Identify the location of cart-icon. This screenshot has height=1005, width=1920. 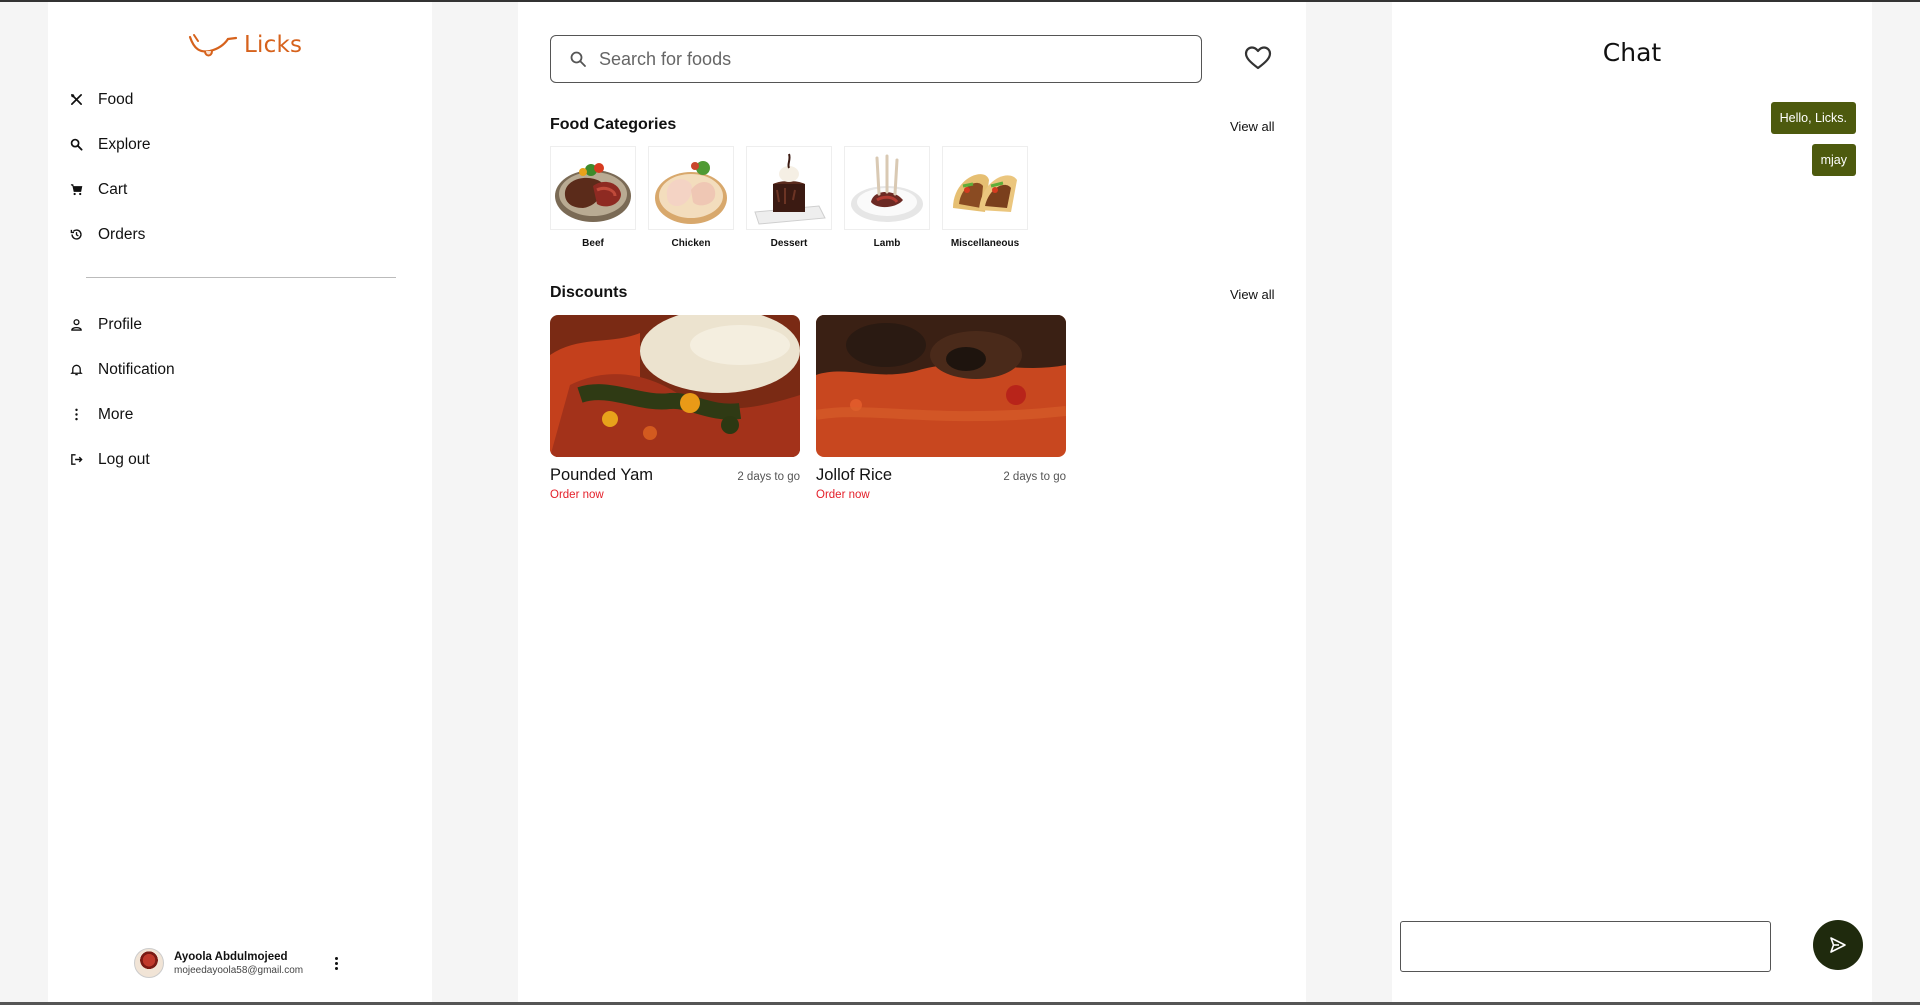
(76, 190).